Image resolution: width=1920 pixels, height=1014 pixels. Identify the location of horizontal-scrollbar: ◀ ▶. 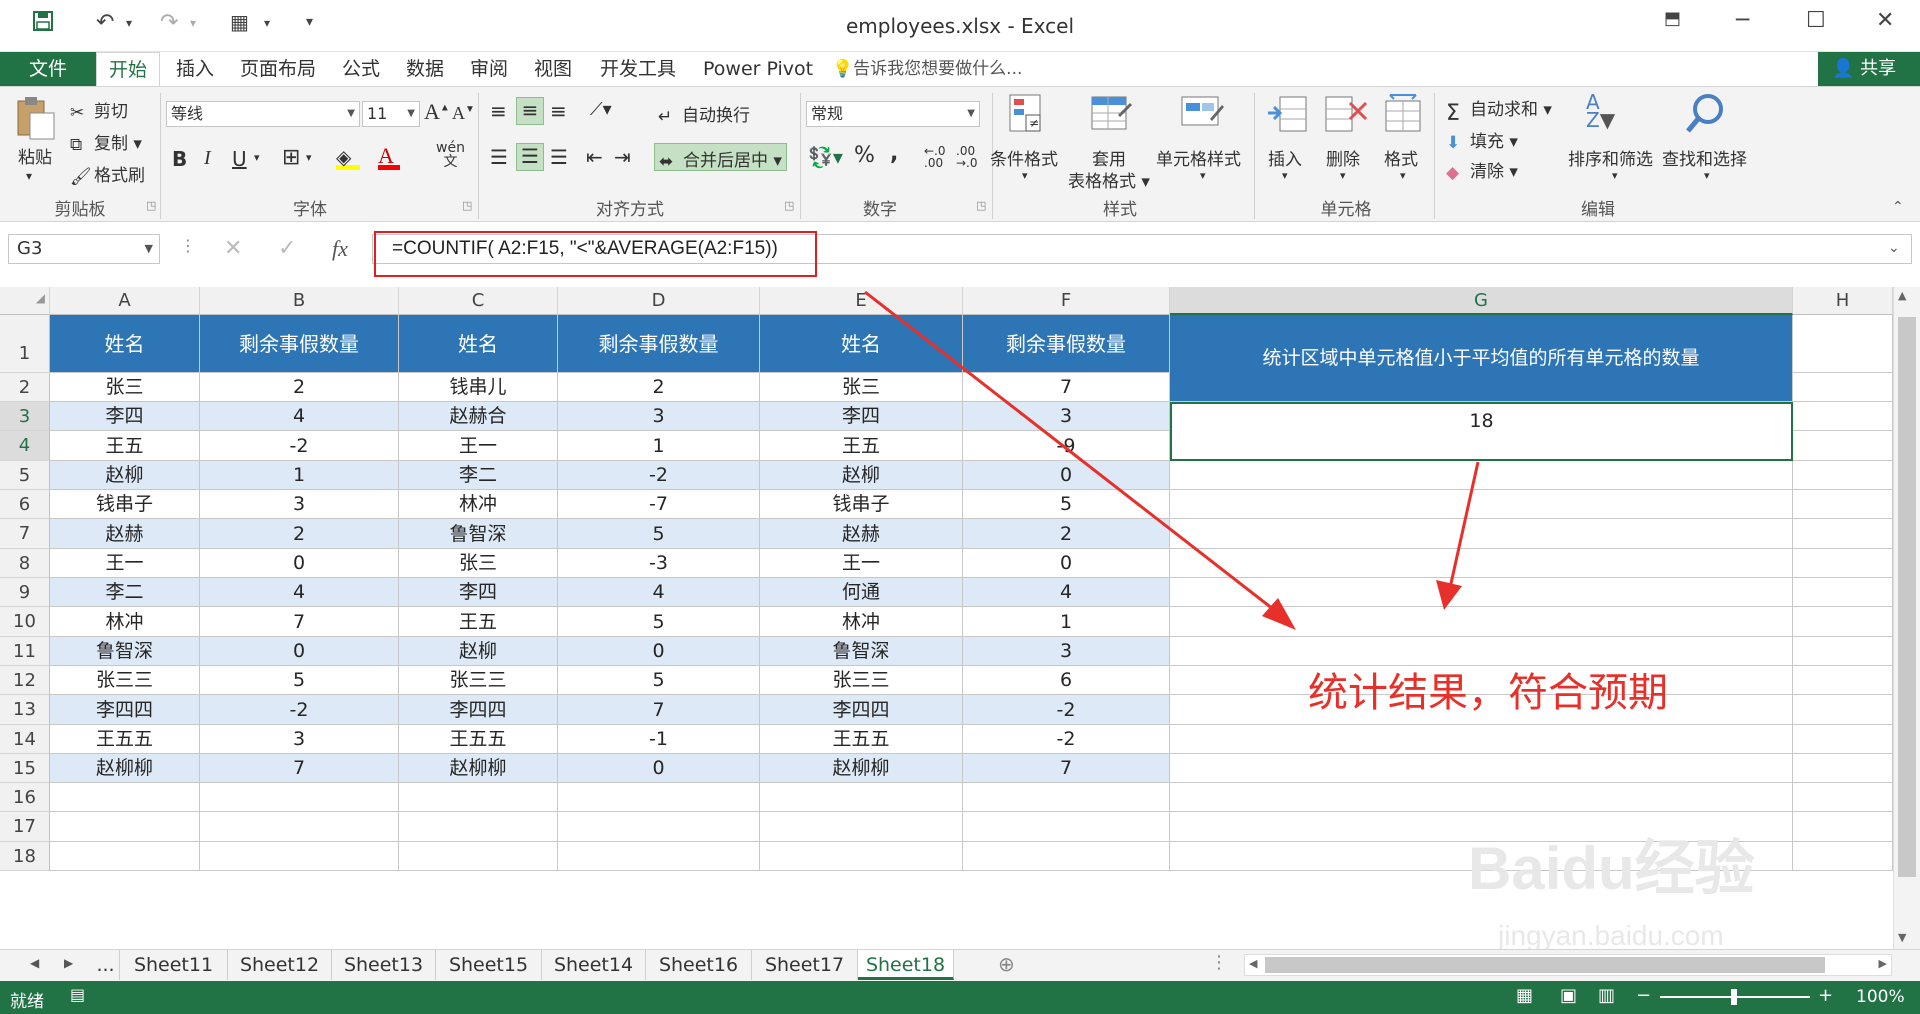
(1568, 965).